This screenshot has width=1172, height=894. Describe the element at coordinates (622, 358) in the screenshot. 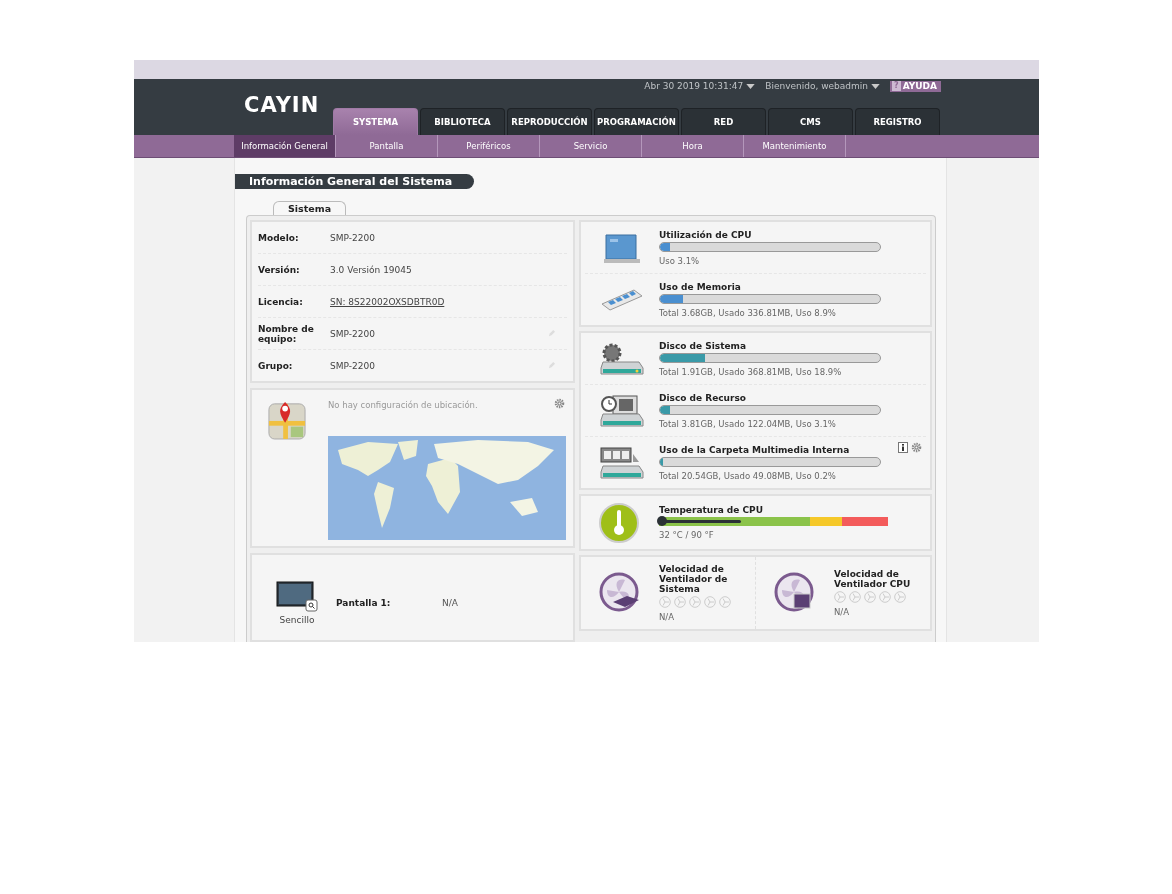

I see `hard-drive-gear-icon` at that location.